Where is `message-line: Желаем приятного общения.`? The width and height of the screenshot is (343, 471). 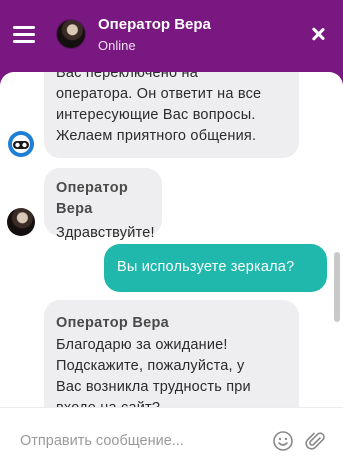
message-line: Желаем приятного общения. is located at coordinates (156, 136).